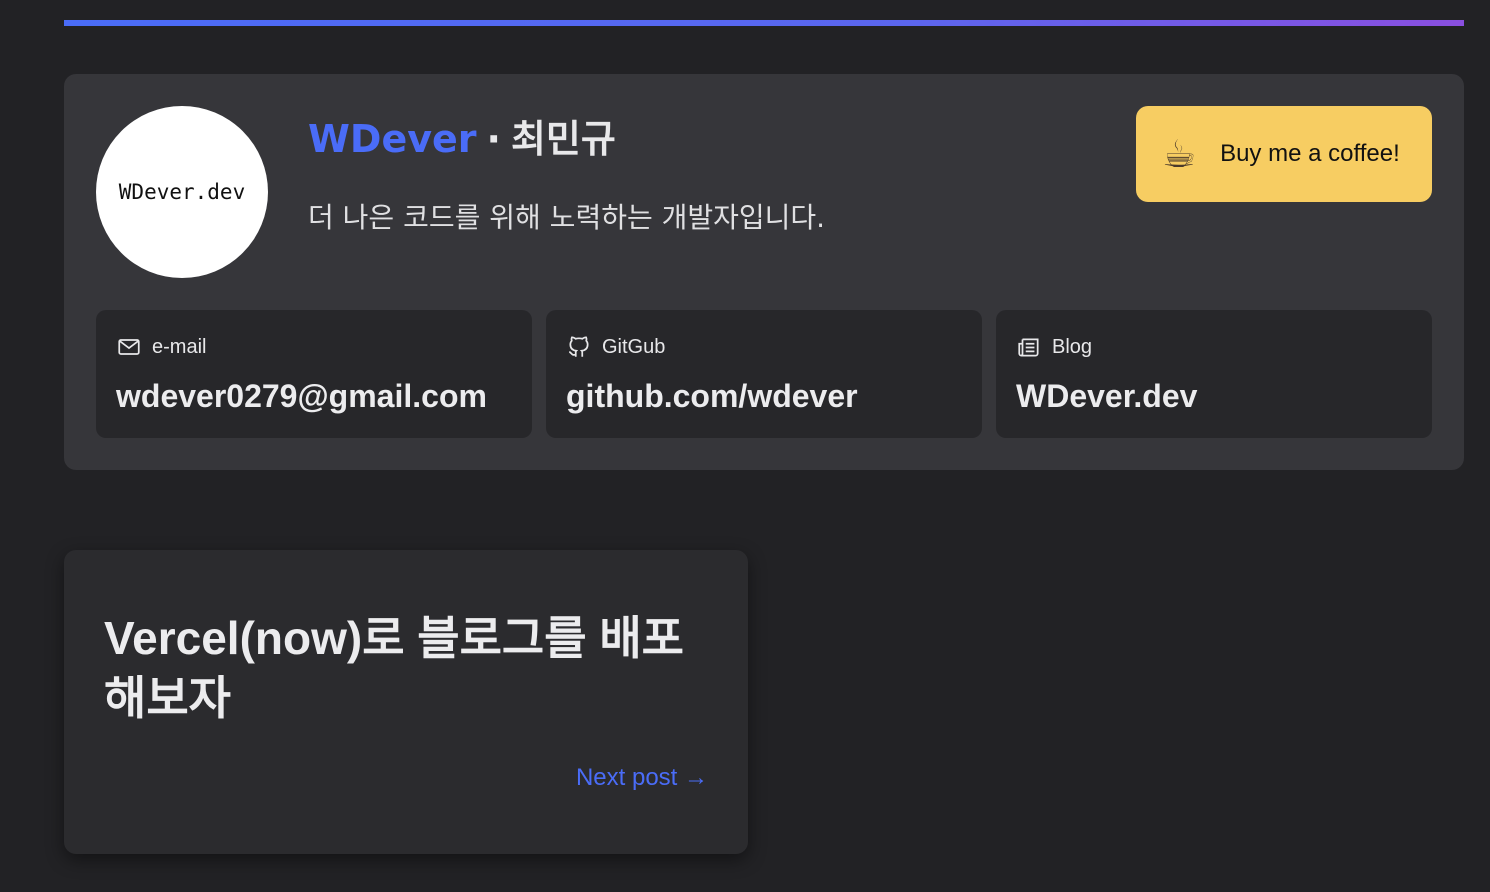 This screenshot has width=1490, height=892. Describe the element at coordinates (764, 374) in the screenshot. I see `contact-github-card: GitGub github.com/wdever` at that location.